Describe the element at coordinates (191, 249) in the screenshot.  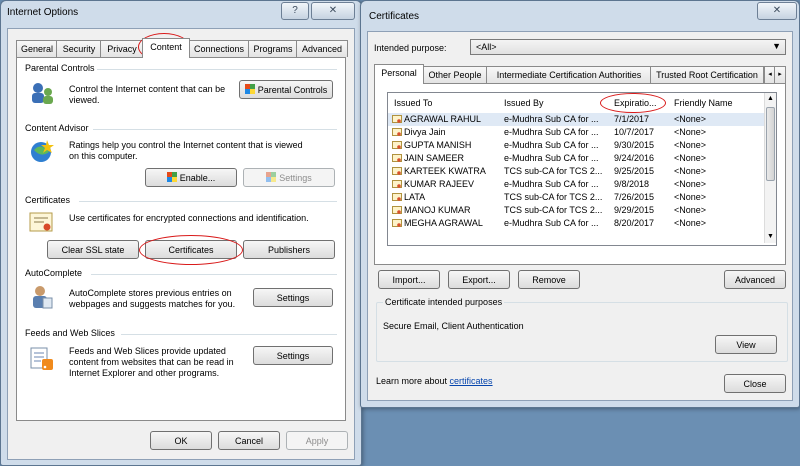
I see `certificates-button: Certificates` at that location.